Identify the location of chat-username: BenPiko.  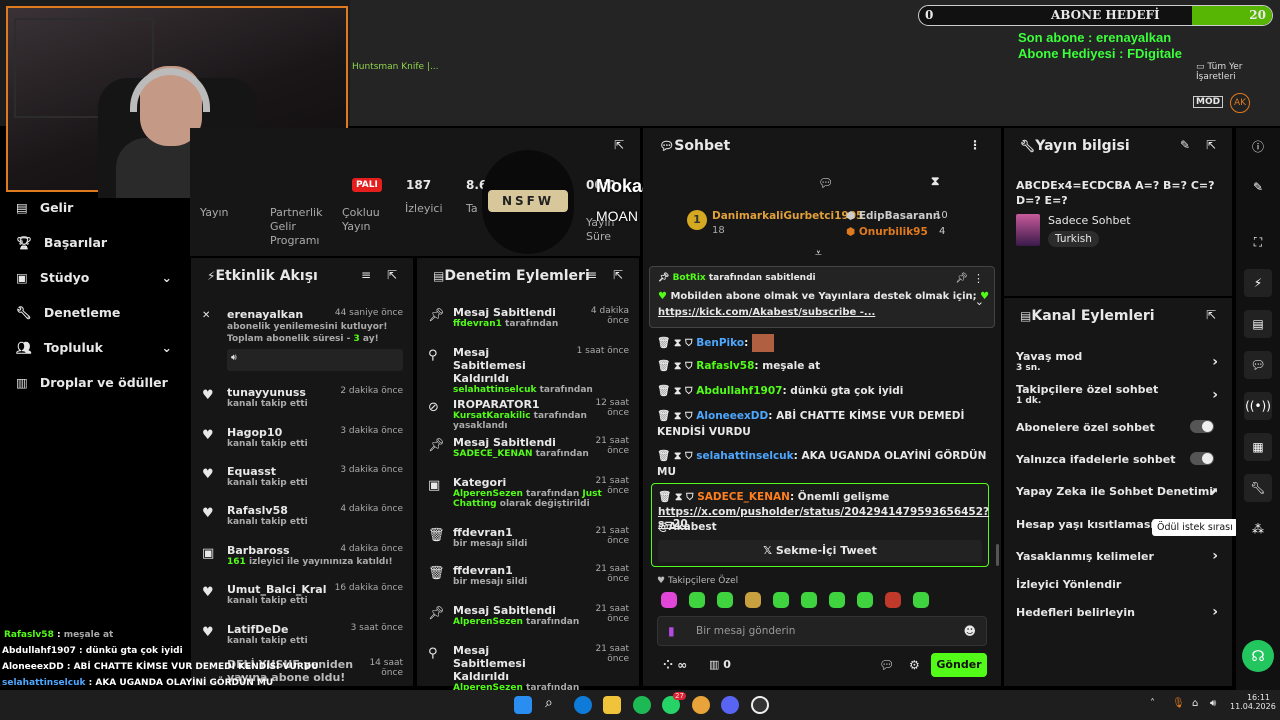
(720, 343).